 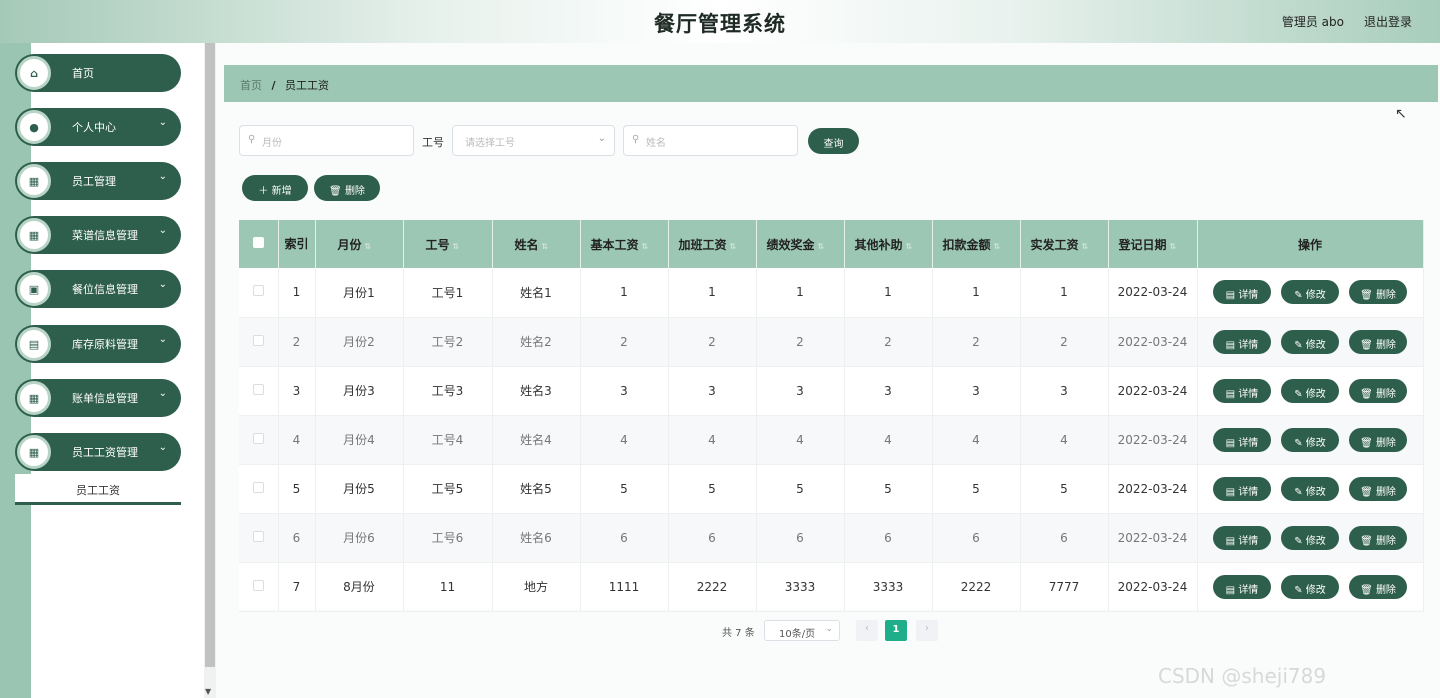 I want to click on sidebar-item-5: ▤ 库存原料管理 ⌄, so click(x=98, y=344).